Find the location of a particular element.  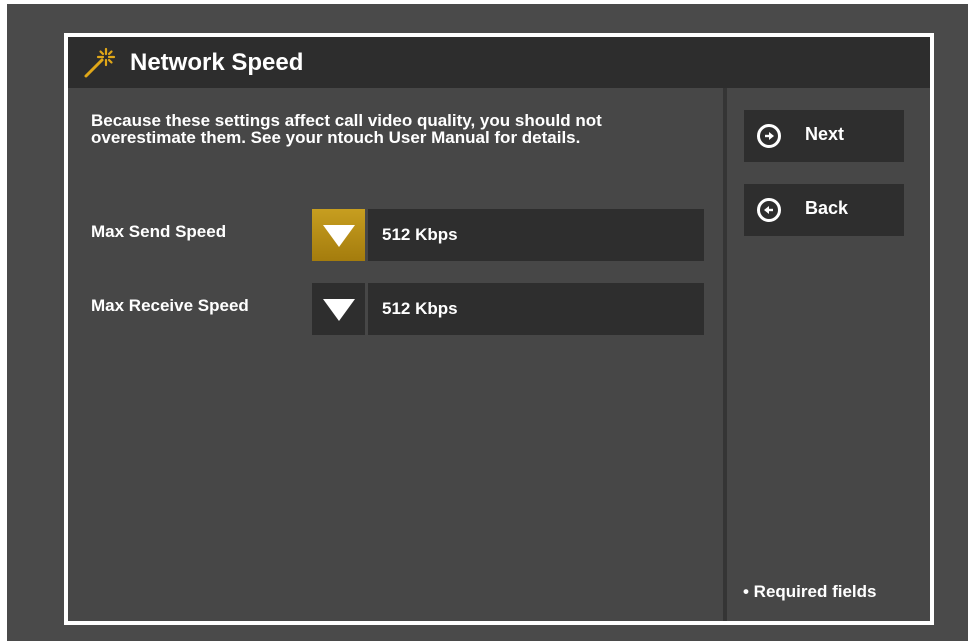

back-button: Back is located at coordinates (824, 210).